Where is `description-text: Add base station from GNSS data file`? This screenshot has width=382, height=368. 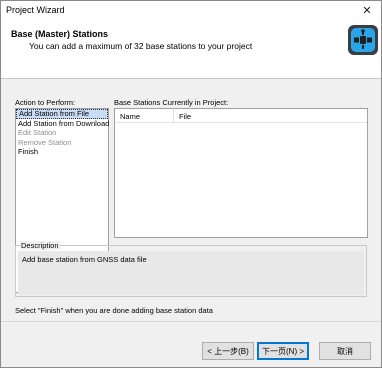 description-text: Add base station from GNSS data file is located at coordinates (84, 259).